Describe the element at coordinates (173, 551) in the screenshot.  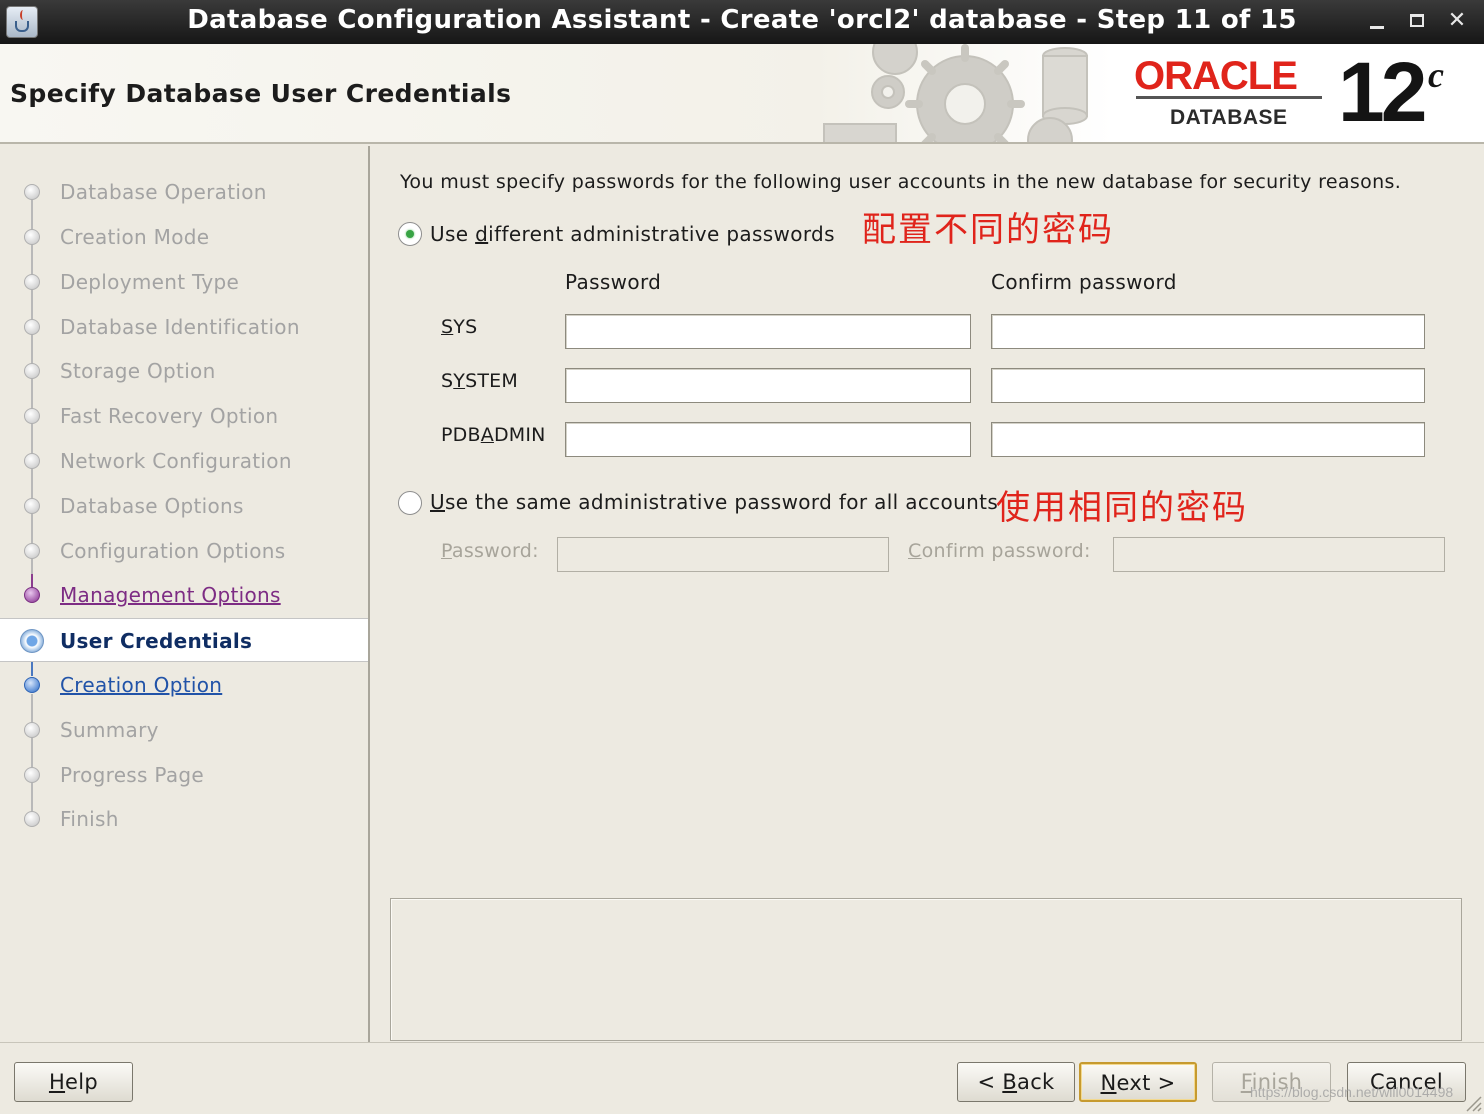
I see `step-label: Configuration Options` at that location.